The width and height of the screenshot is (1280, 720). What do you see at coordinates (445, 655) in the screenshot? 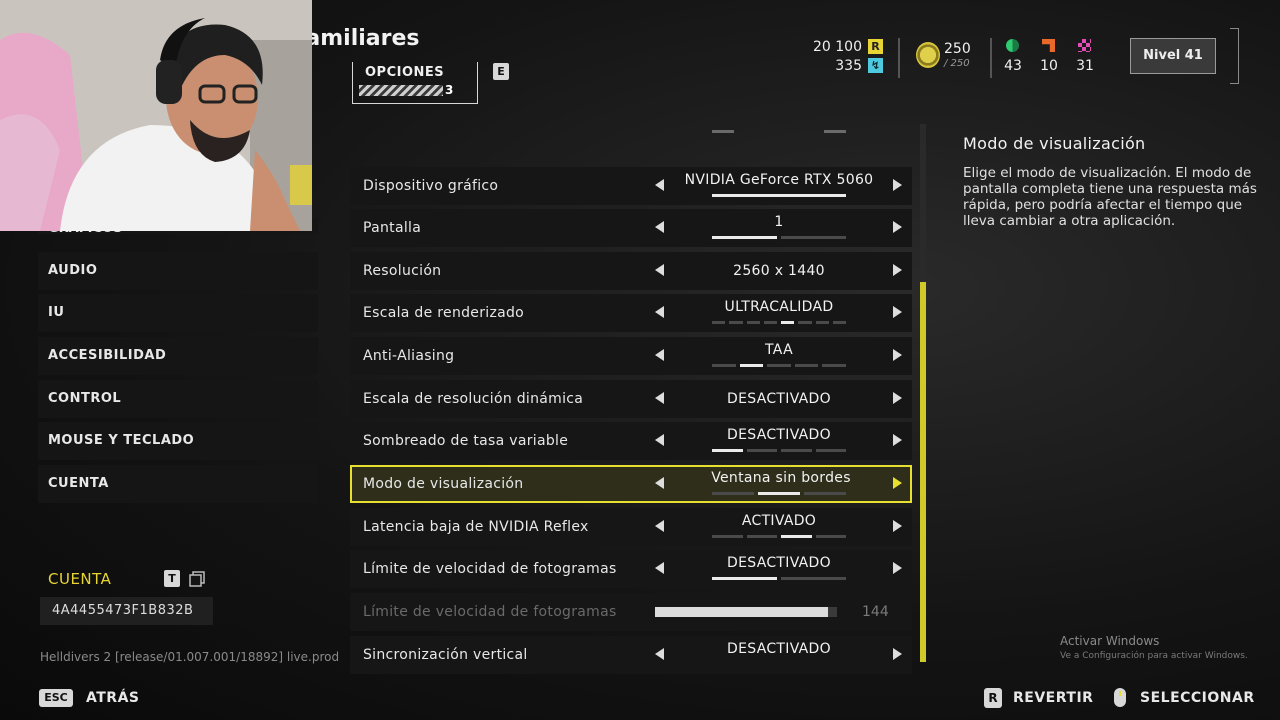
I see `setting-label: Sincronización vertical` at bounding box center [445, 655].